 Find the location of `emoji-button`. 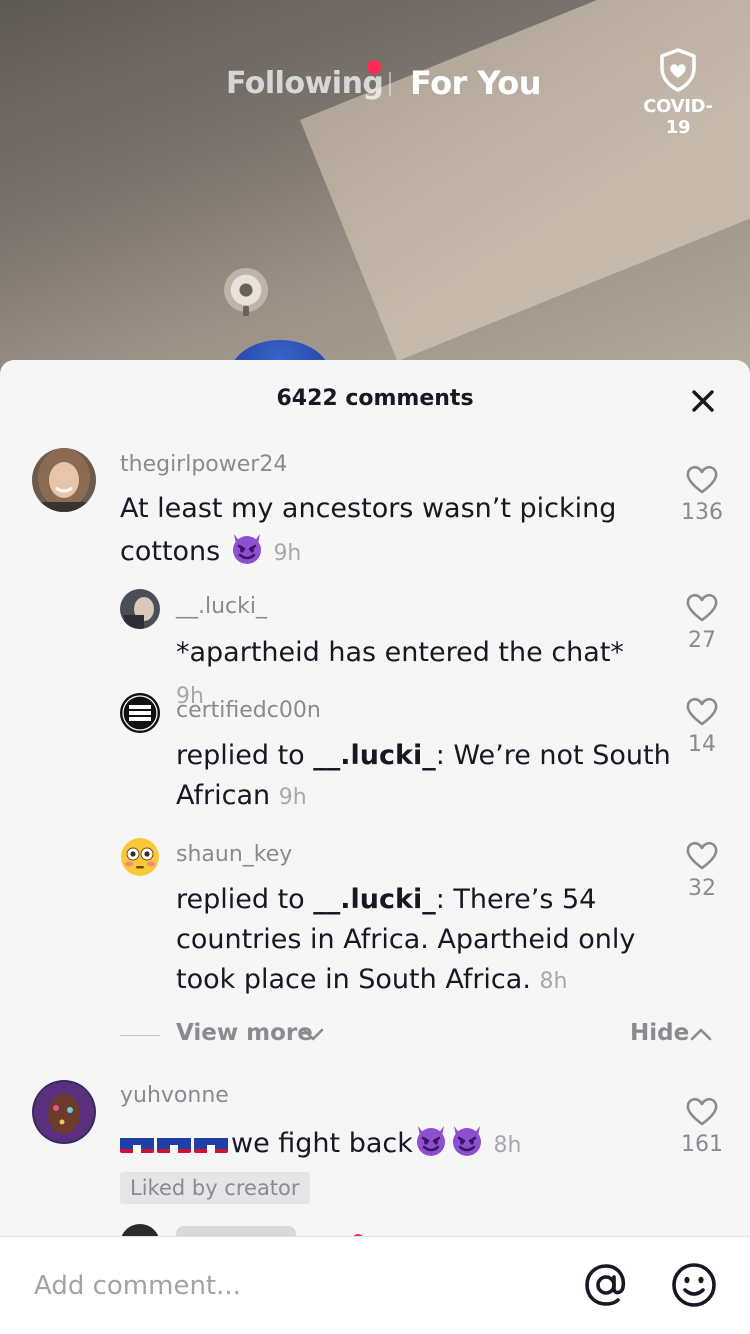

emoji-button is located at coordinates (694, 1285).